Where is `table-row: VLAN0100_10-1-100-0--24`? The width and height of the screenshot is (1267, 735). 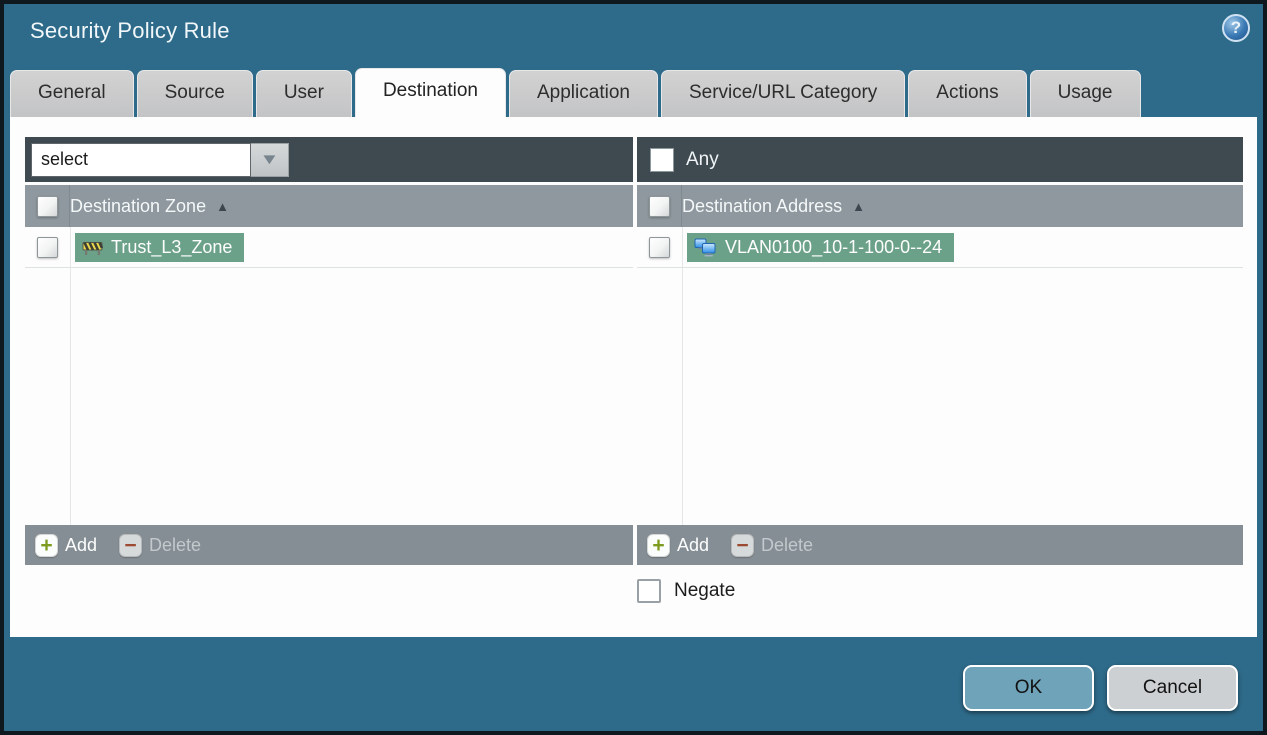
table-row: VLAN0100_10-1-100-0--24 is located at coordinates (940, 247).